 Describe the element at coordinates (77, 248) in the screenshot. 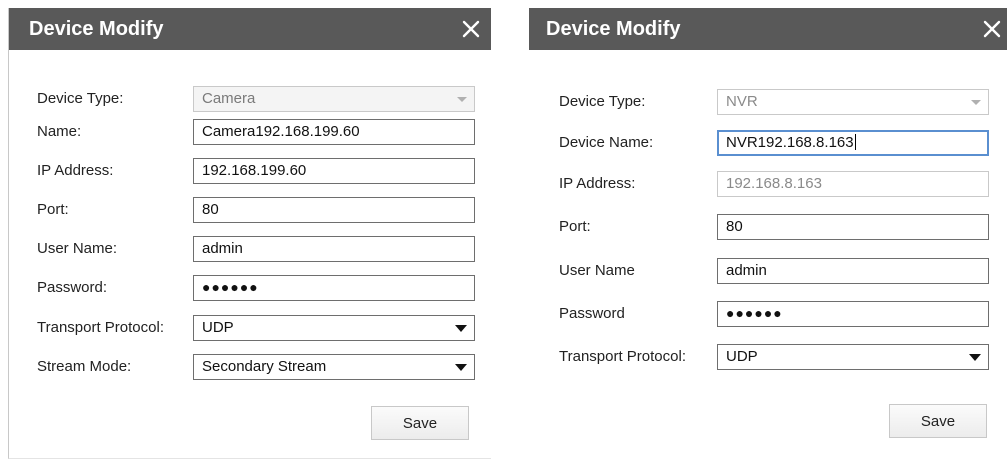

I see `user-name-label: User Name:` at that location.